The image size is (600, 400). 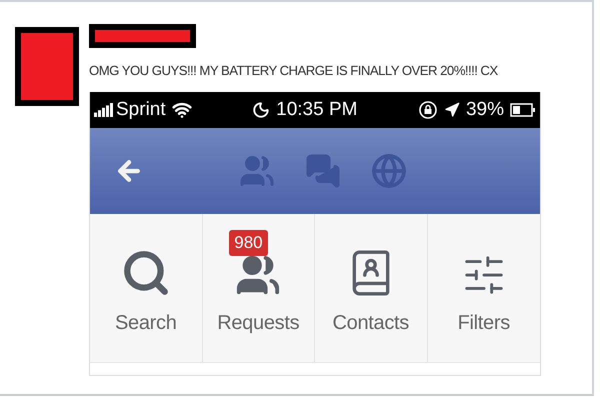 I want to click on shortcut-label: Filters, so click(x=484, y=323).